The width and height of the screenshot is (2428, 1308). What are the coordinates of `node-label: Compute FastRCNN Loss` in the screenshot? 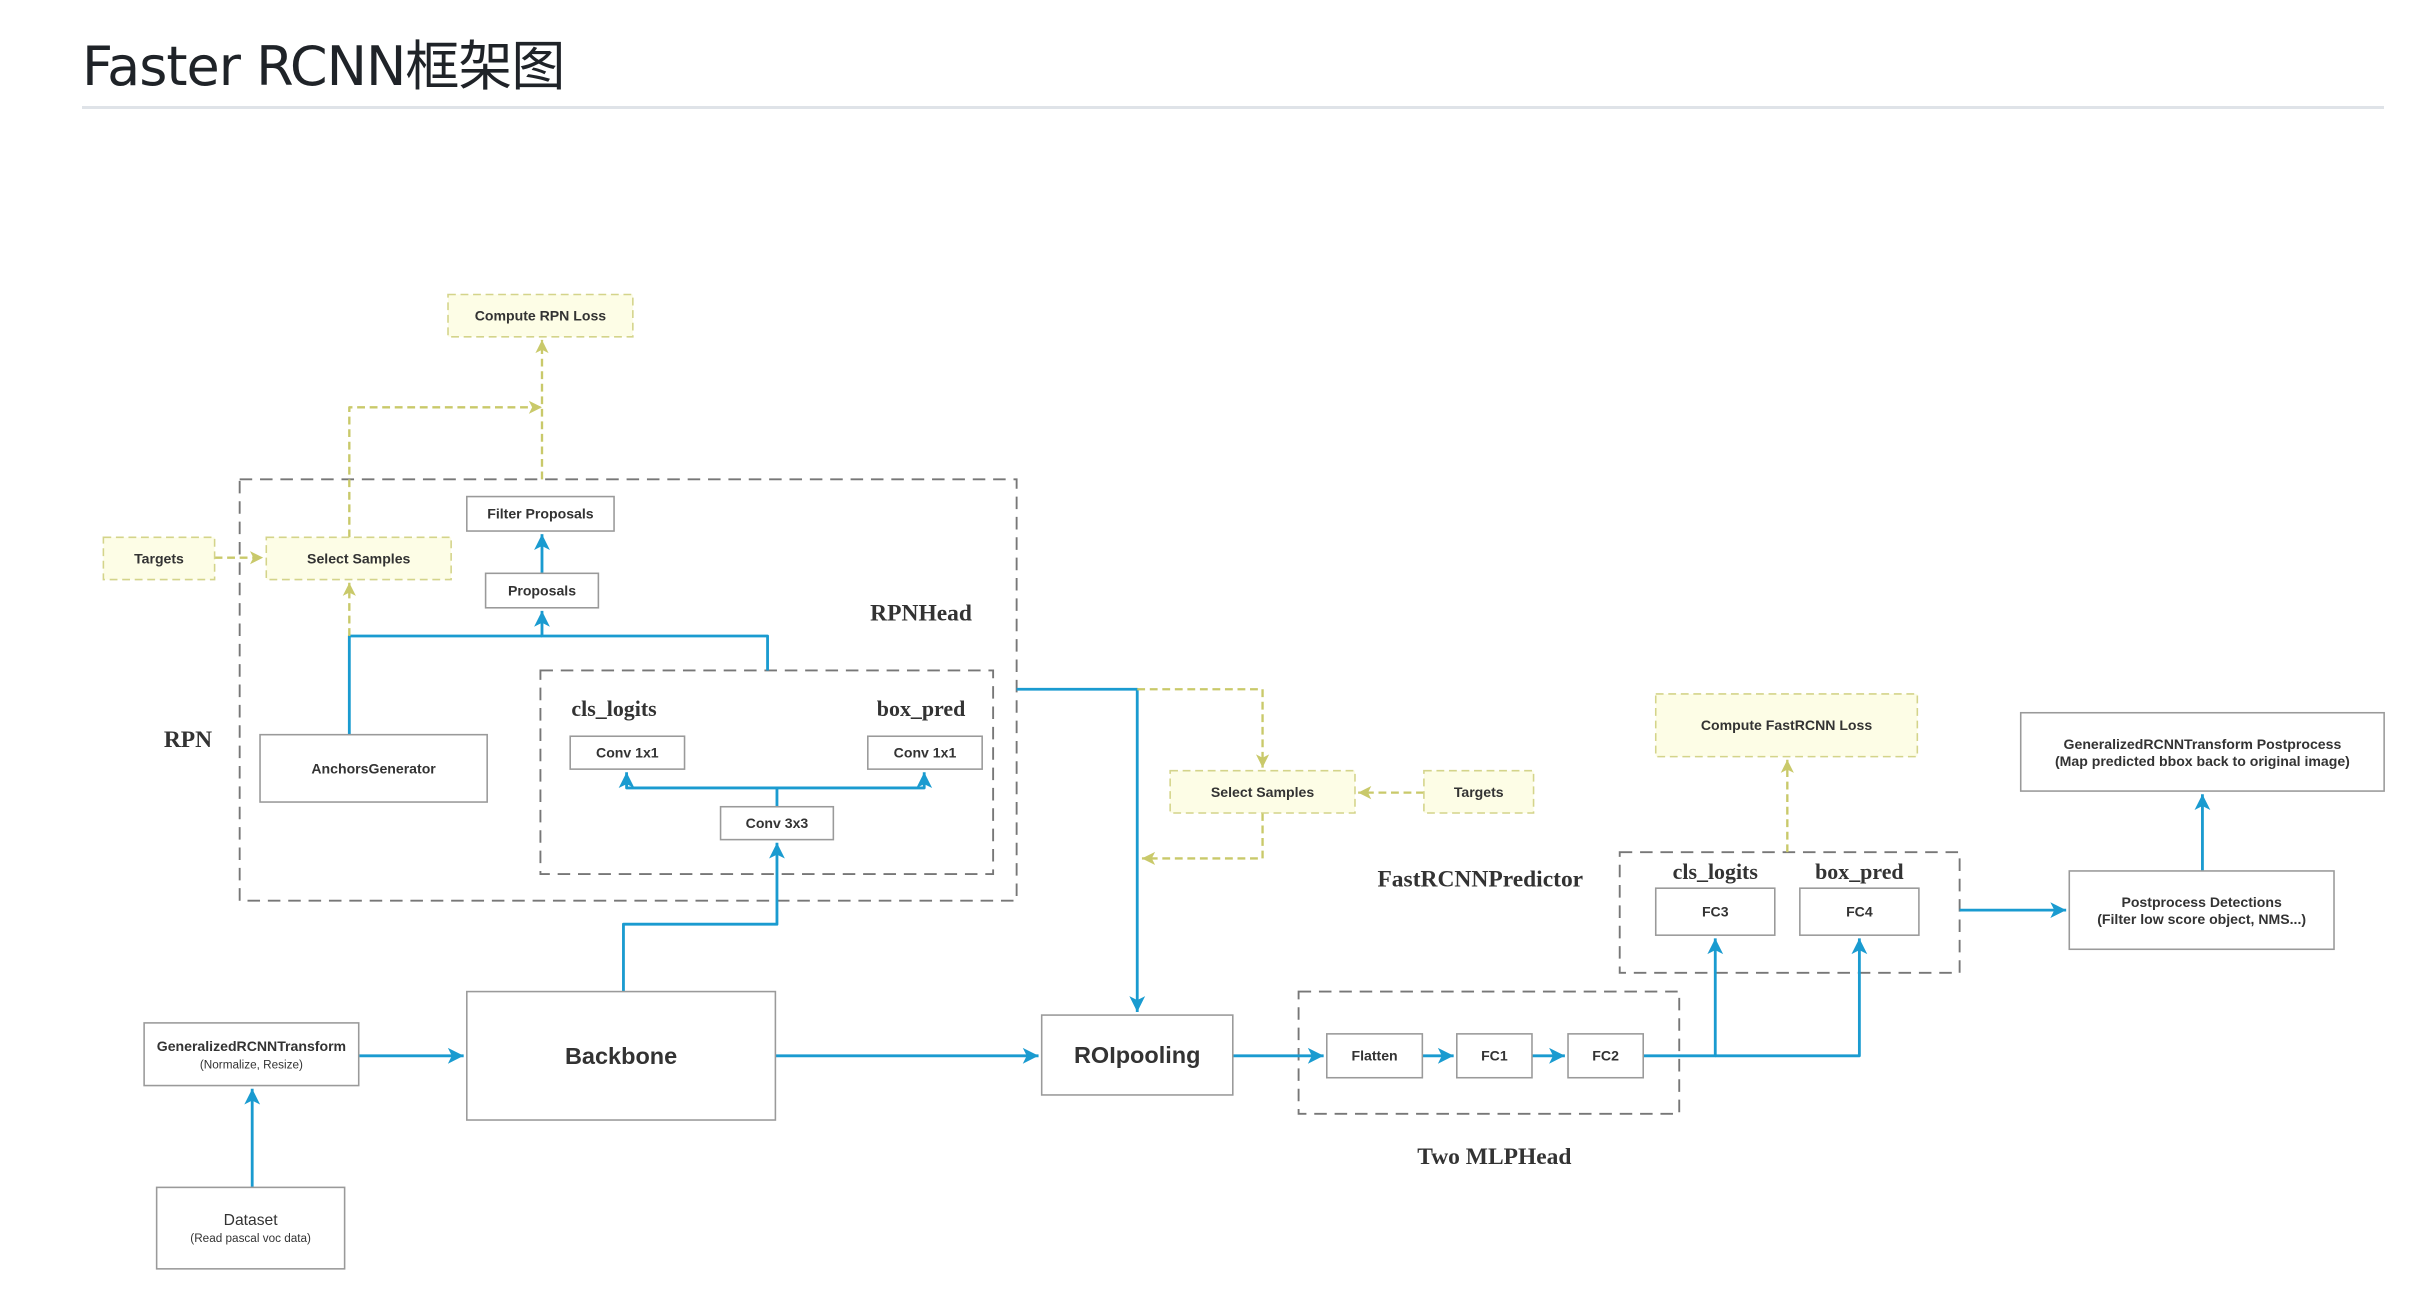 It's located at (1786, 725).